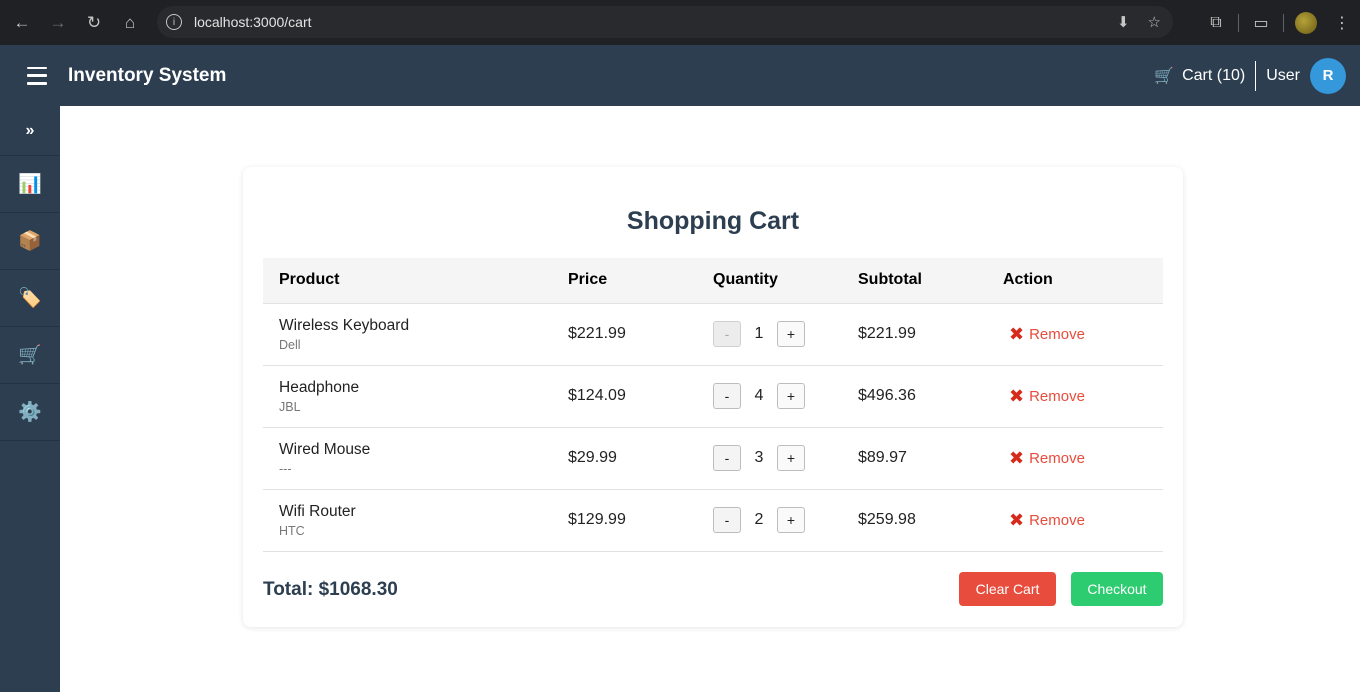 The image size is (1360, 692). Describe the element at coordinates (22, 23) in the screenshot. I see `back-arrow-icon: ←` at that location.